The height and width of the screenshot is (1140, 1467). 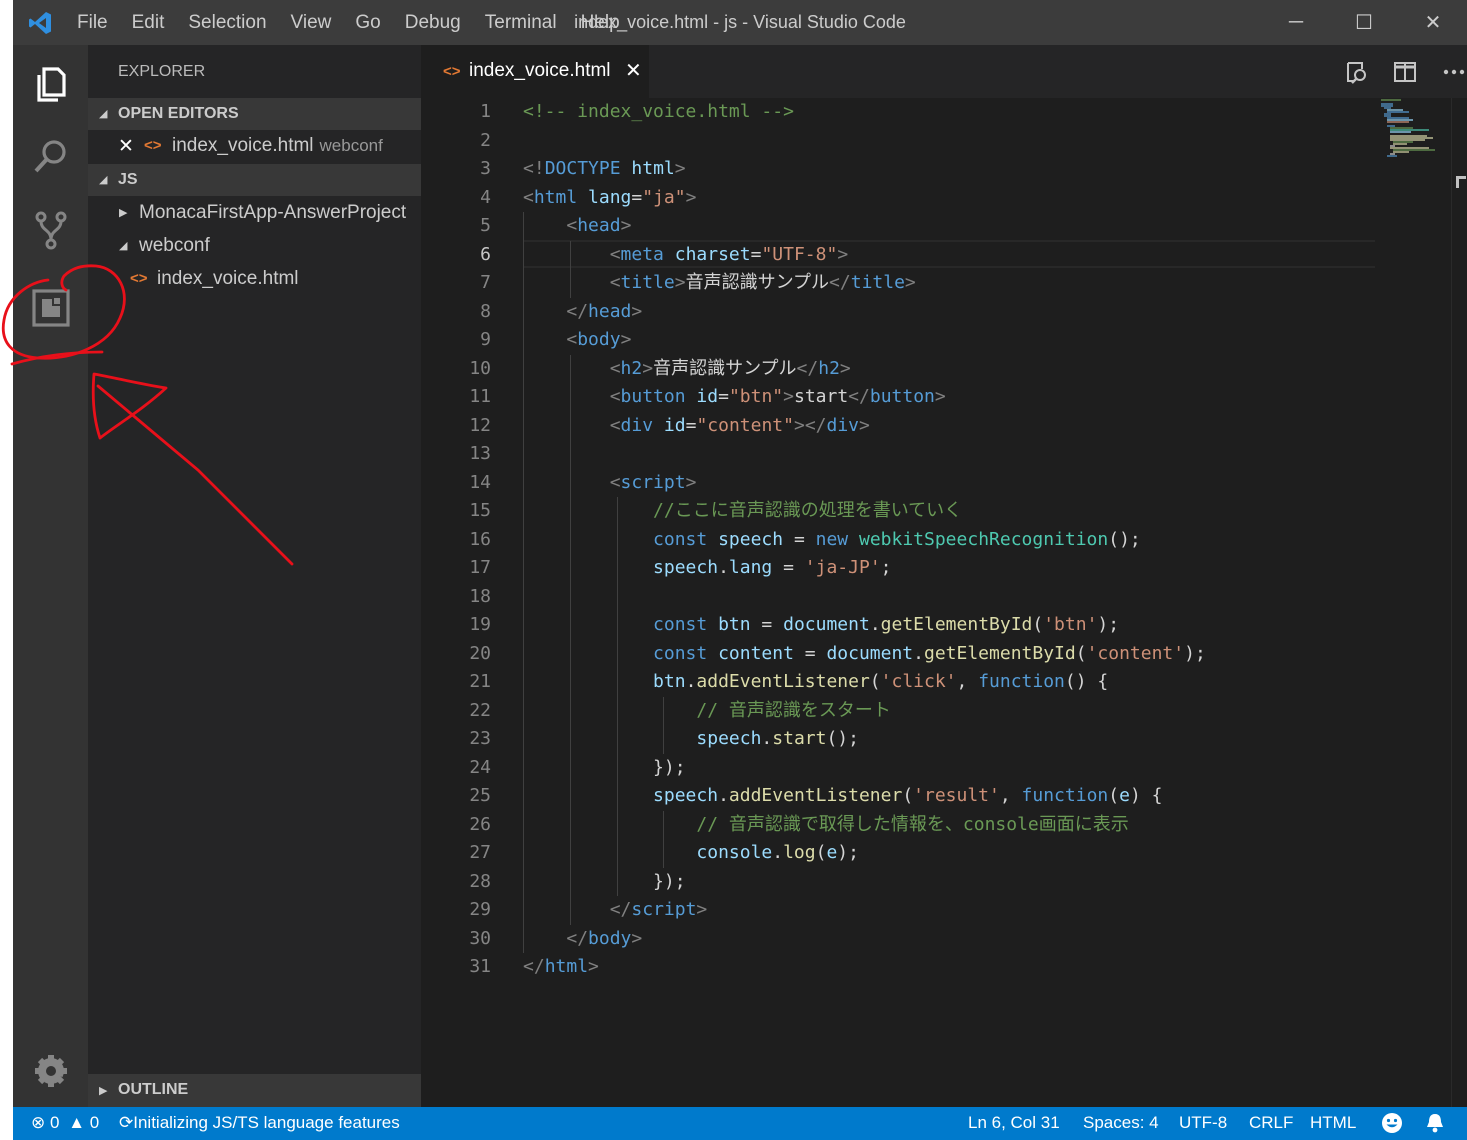 I want to click on code-line: </body>, so click(x=582, y=939).